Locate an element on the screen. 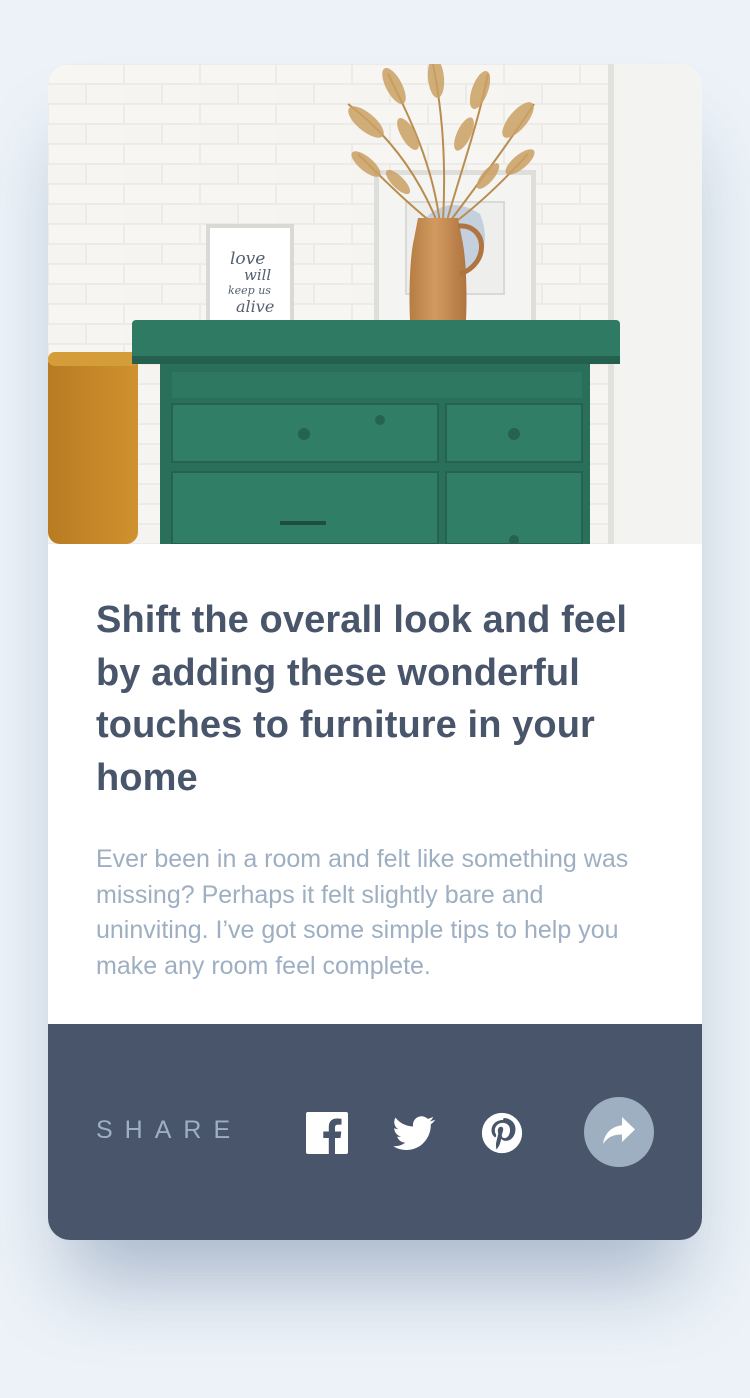  pinterest-icon is located at coordinates (502, 1133).